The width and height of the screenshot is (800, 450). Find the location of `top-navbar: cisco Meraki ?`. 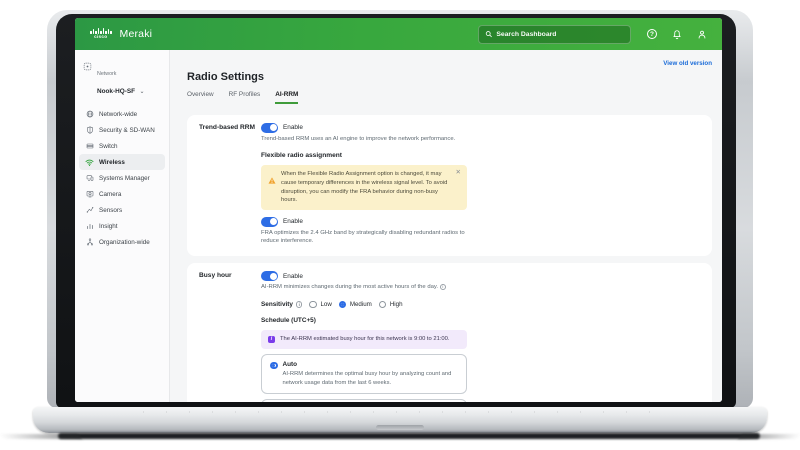

top-navbar: cisco Meraki ? is located at coordinates (398, 34).